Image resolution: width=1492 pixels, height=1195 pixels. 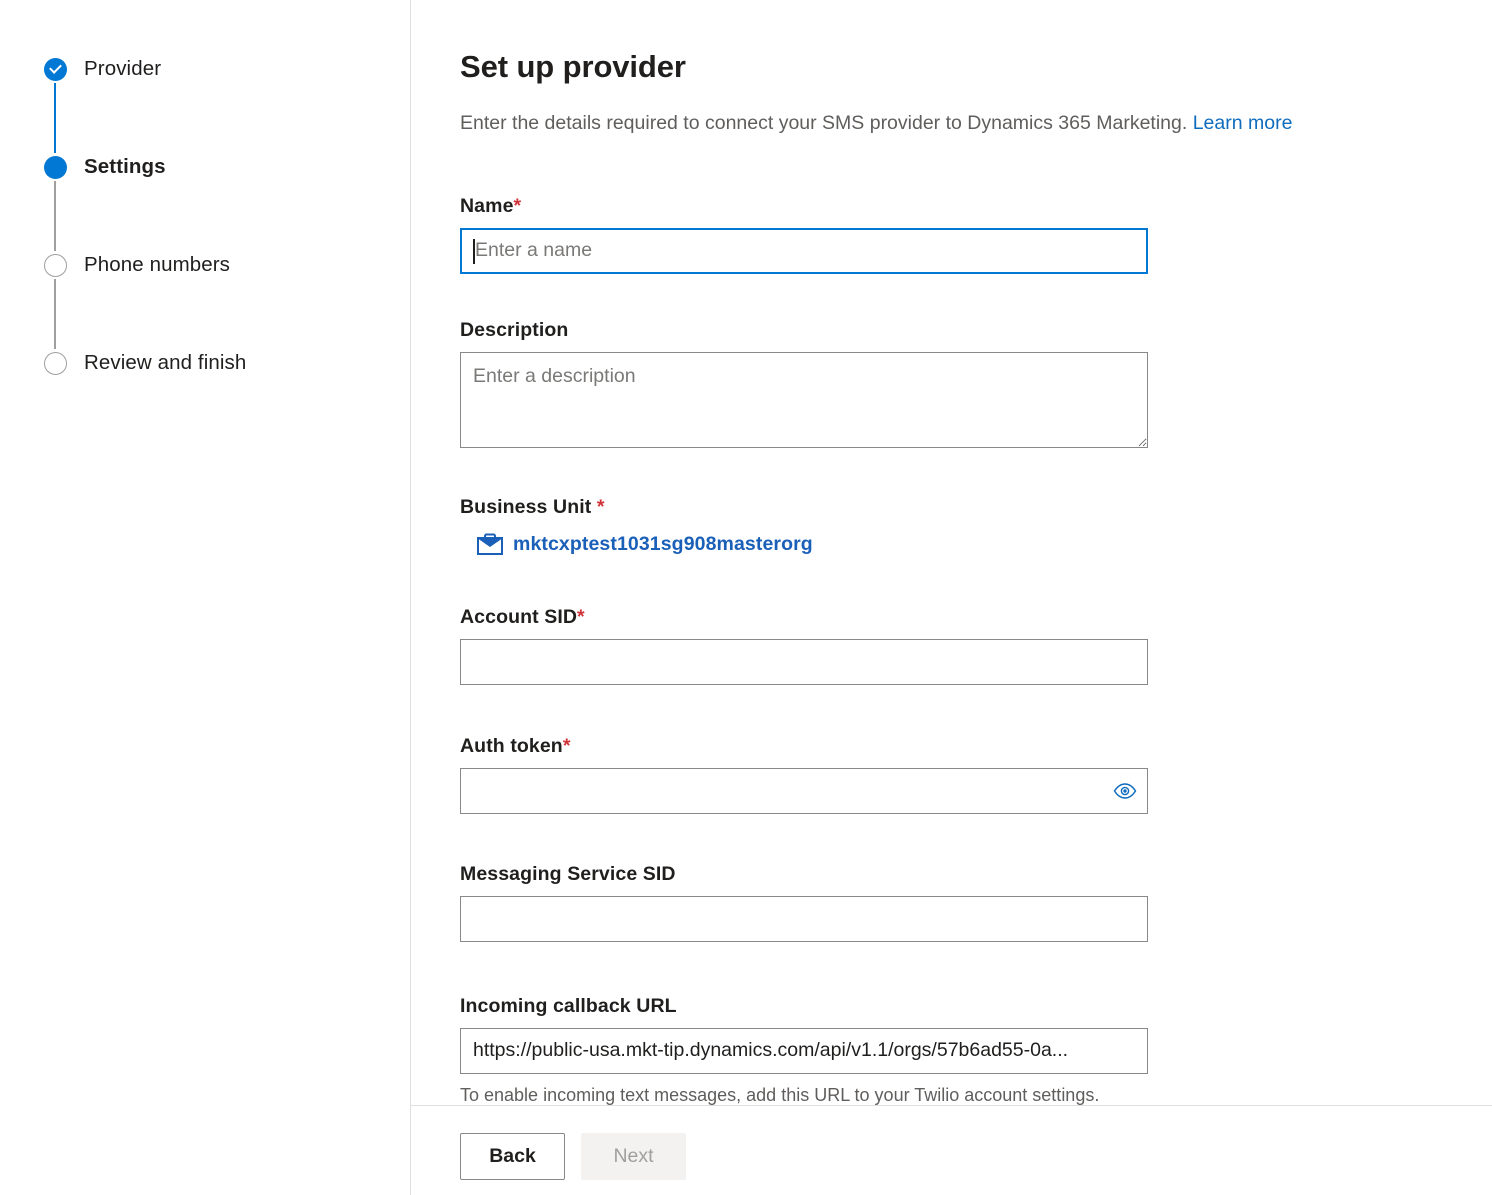 What do you see at coordinates (804, 399) in the screenshot?
I see `description-textarea` at bounding box center [804, 399].